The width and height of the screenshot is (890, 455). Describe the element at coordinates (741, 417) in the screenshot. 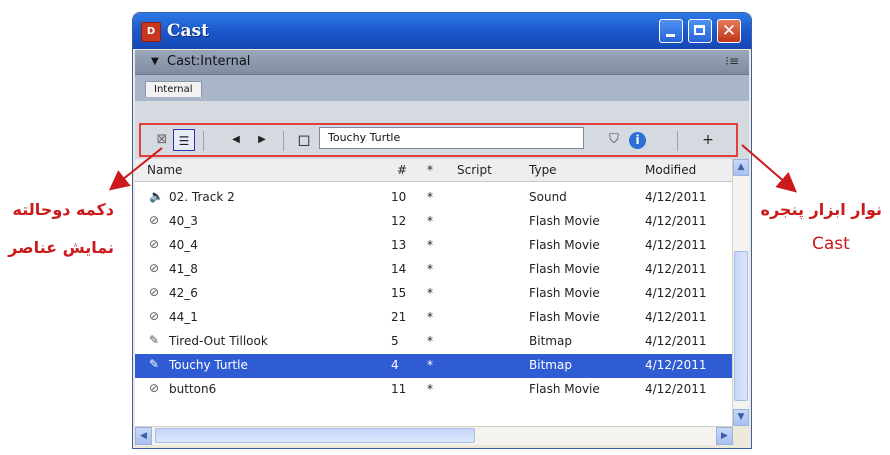

I see `scroll-down-icon: ▼` at that location.